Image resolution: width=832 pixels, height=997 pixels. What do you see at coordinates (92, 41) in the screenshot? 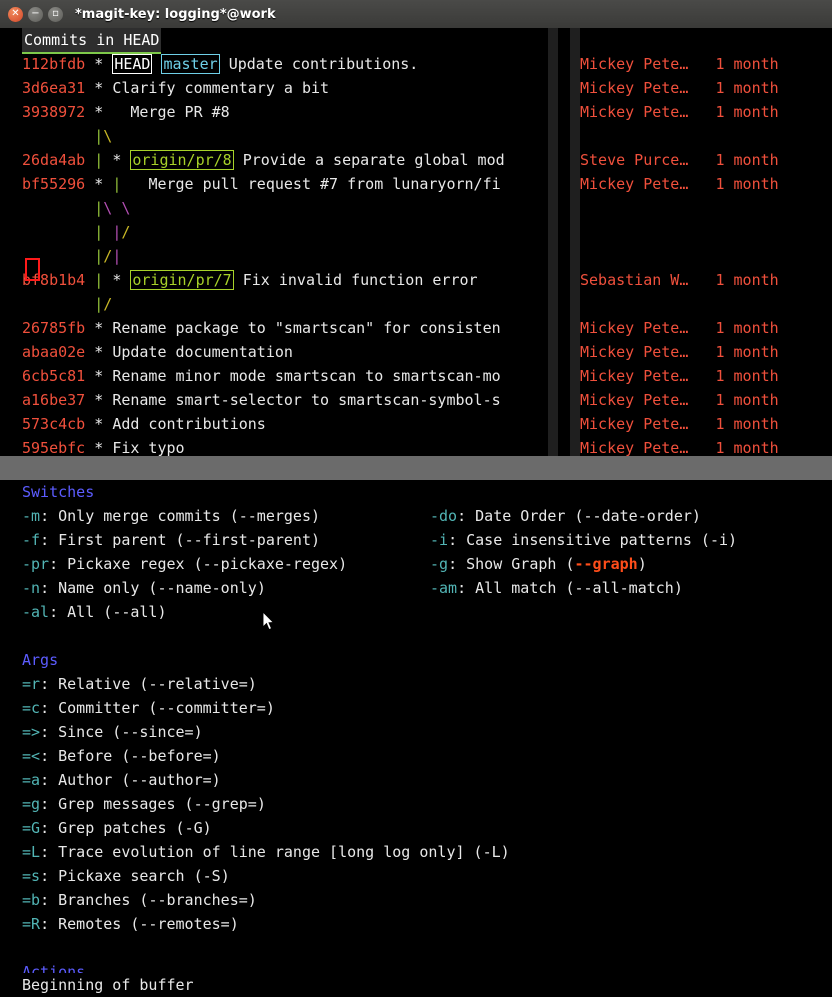
I see `log-section-header-label: Commits in HEAD` at bounding box center [92, 41].